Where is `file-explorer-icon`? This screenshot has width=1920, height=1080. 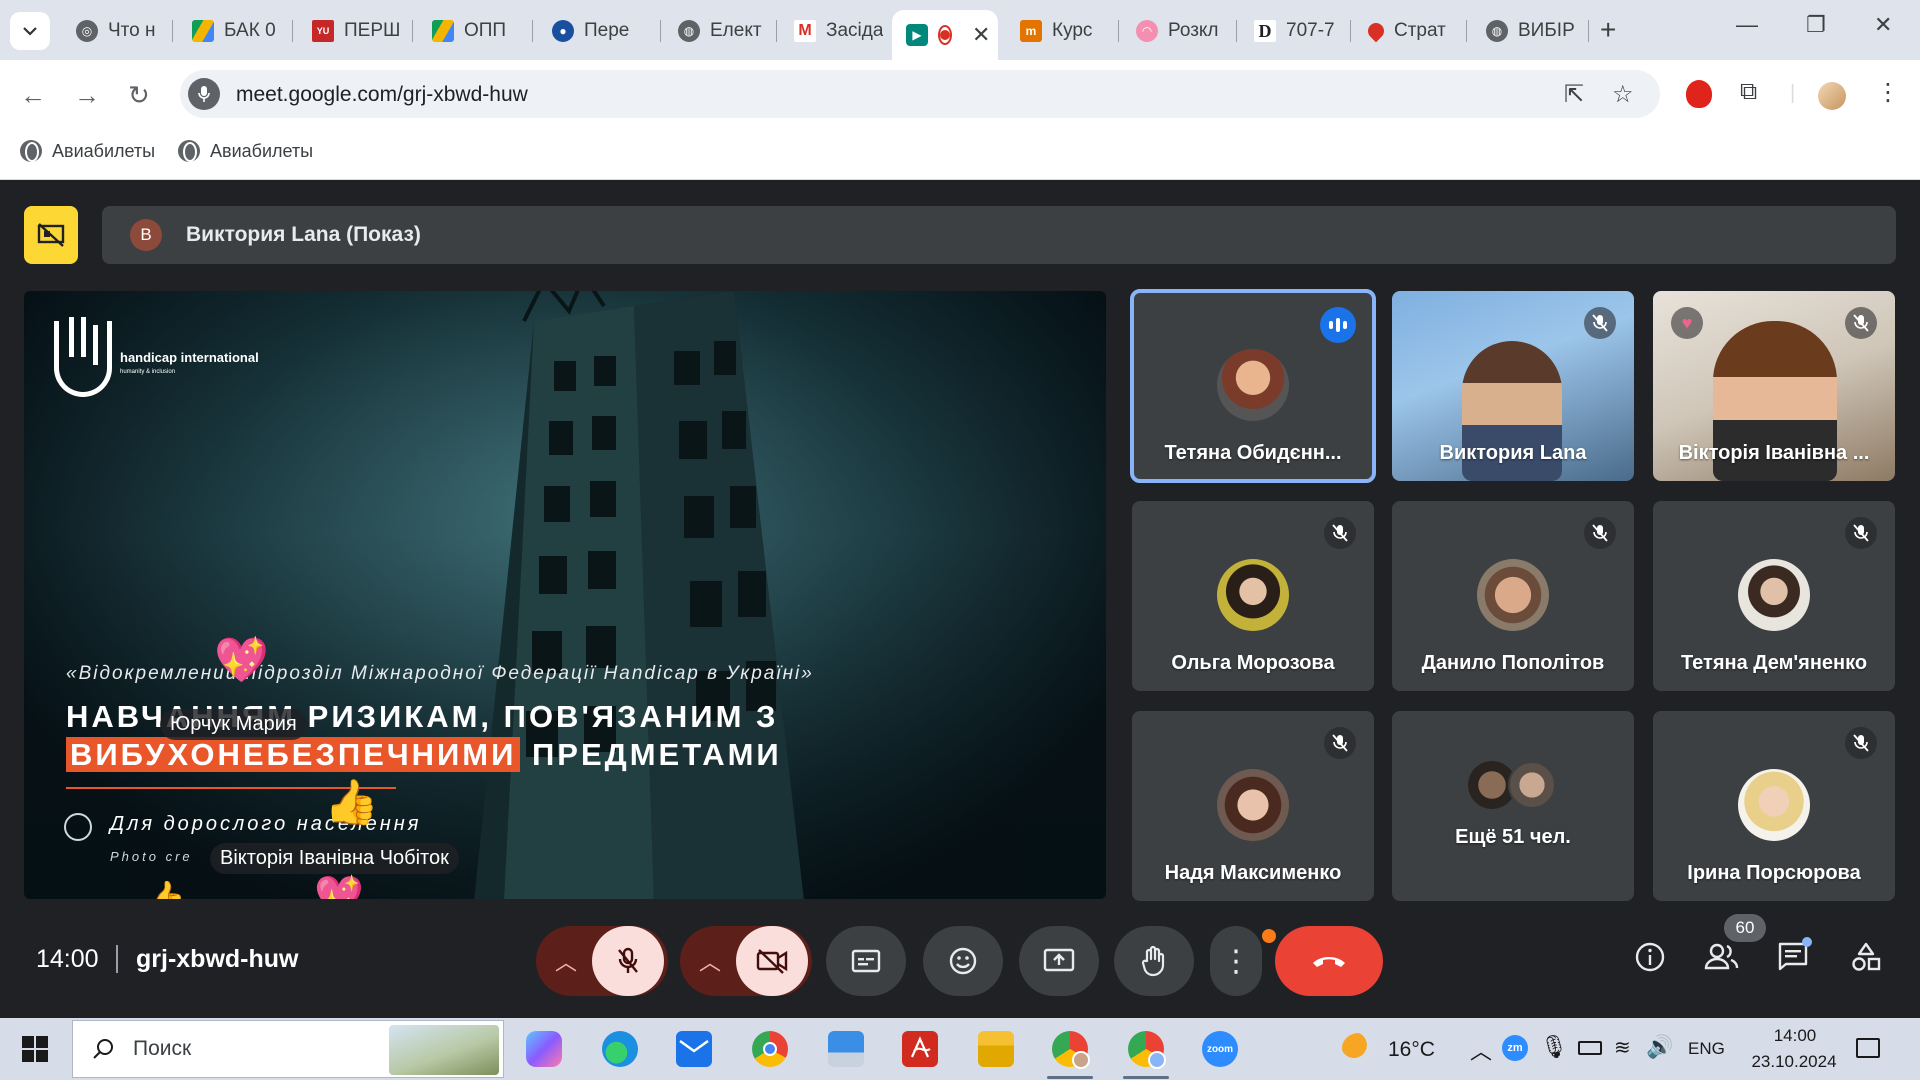 file-explorer-icon is located at coordinates (996, 1049).